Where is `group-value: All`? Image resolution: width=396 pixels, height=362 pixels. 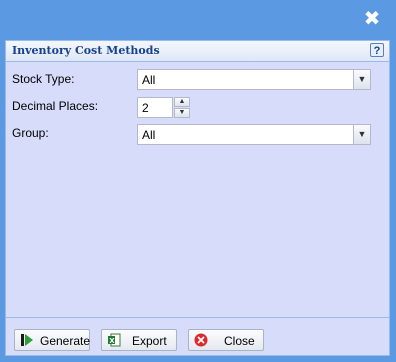
group-value: All is located at coordinates (149, 135).